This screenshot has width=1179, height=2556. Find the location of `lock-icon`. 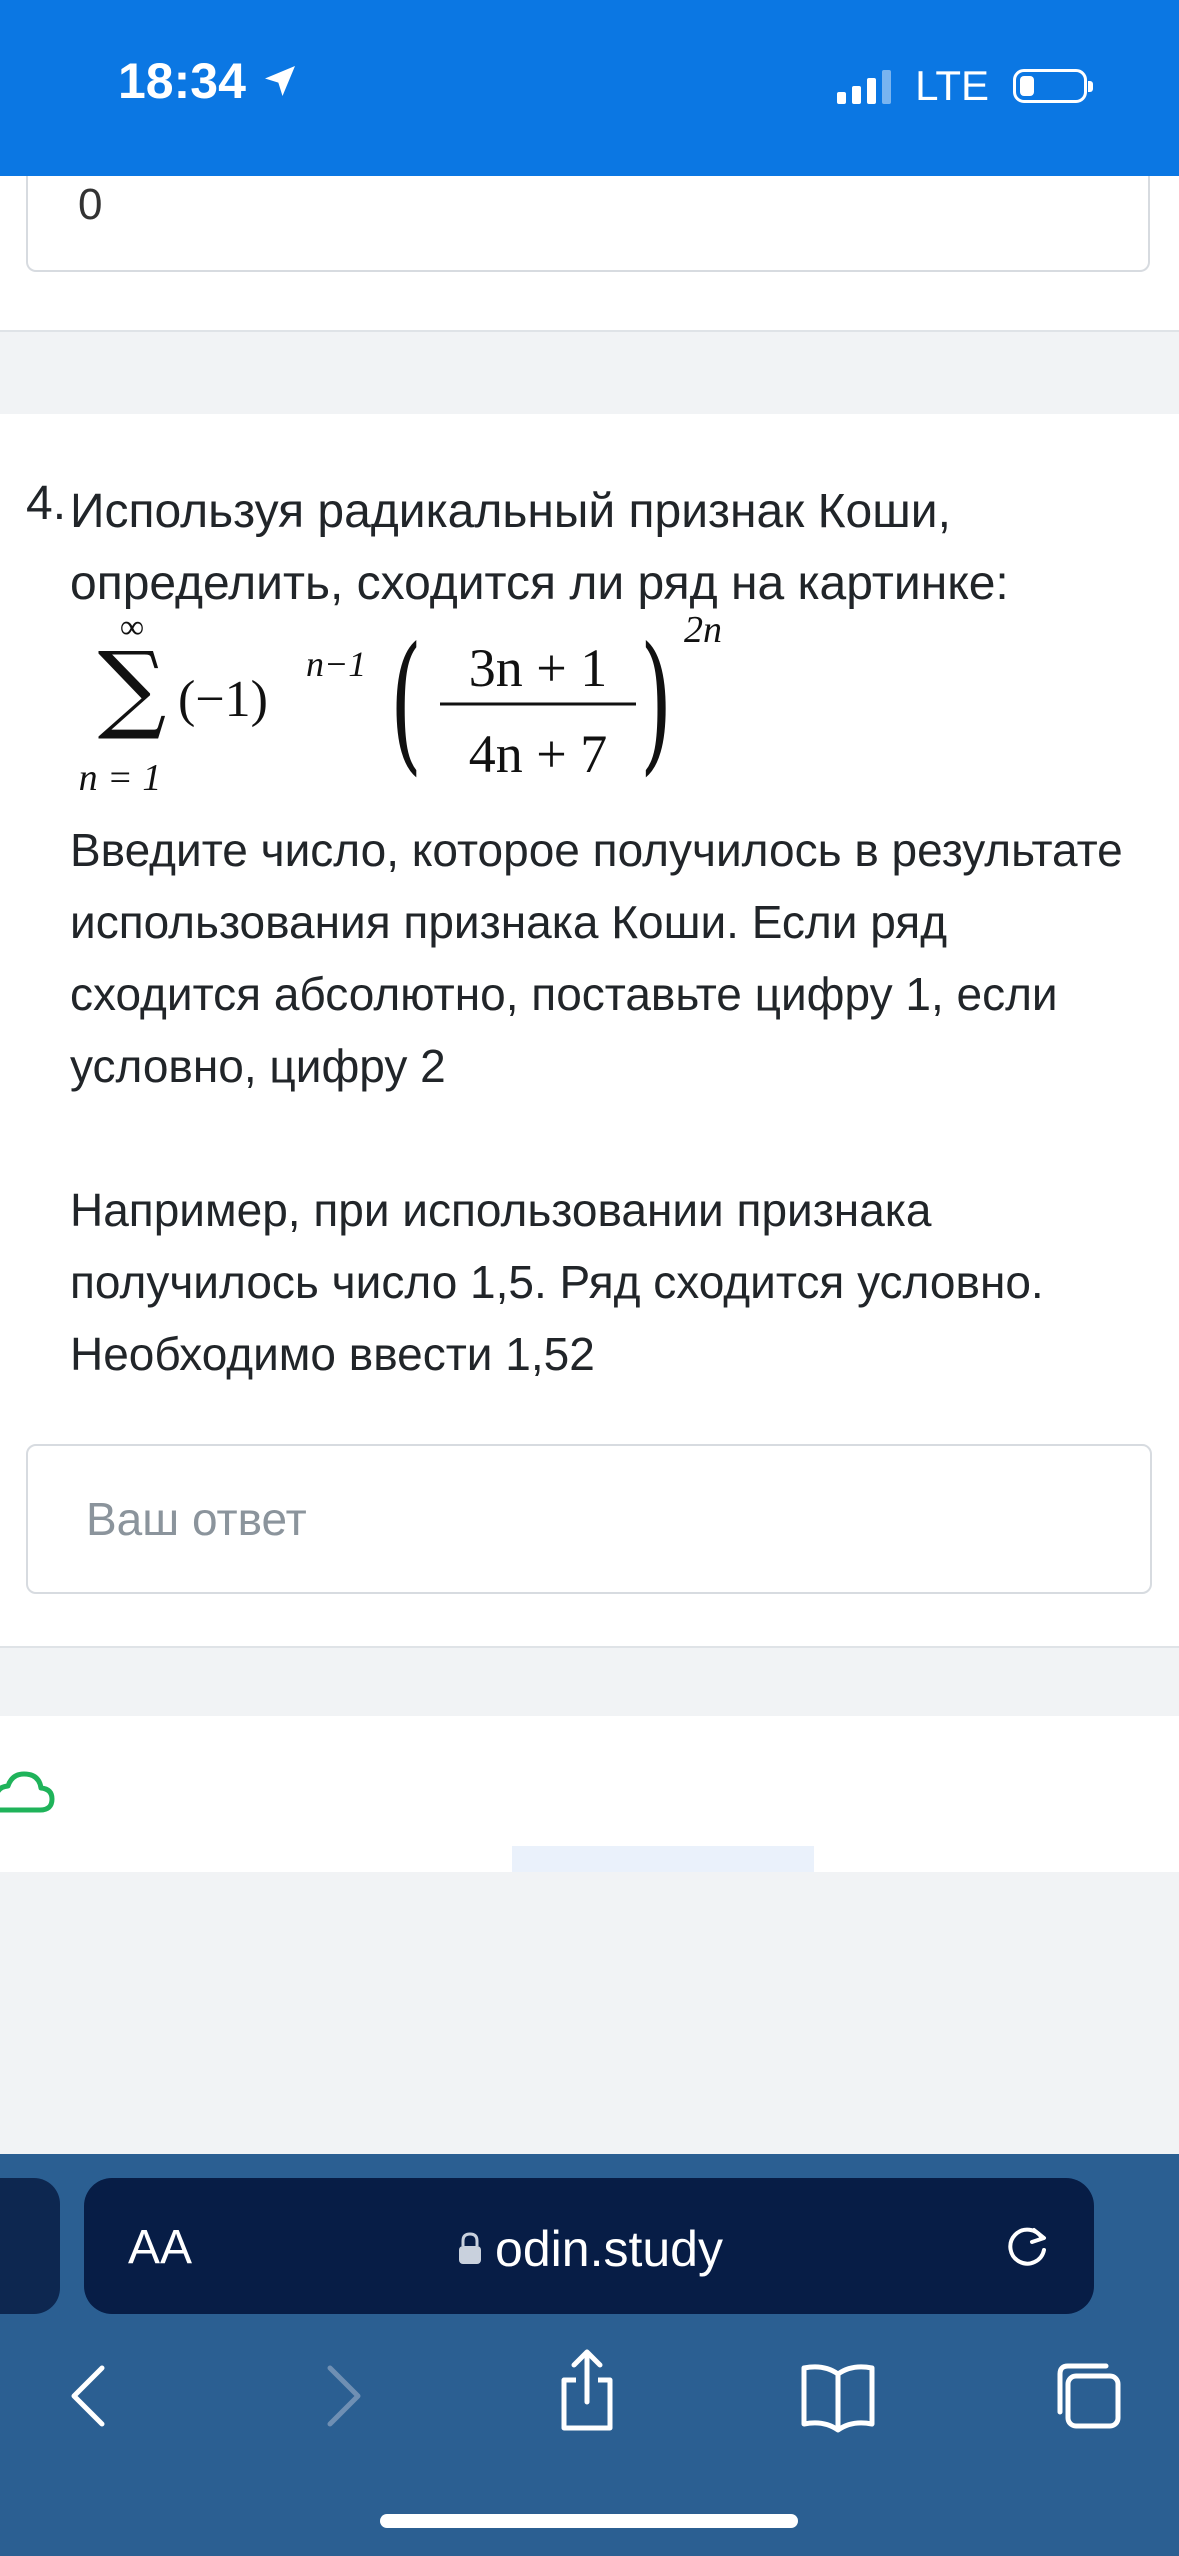

lock-icon is located at coordinates (470, 2248).